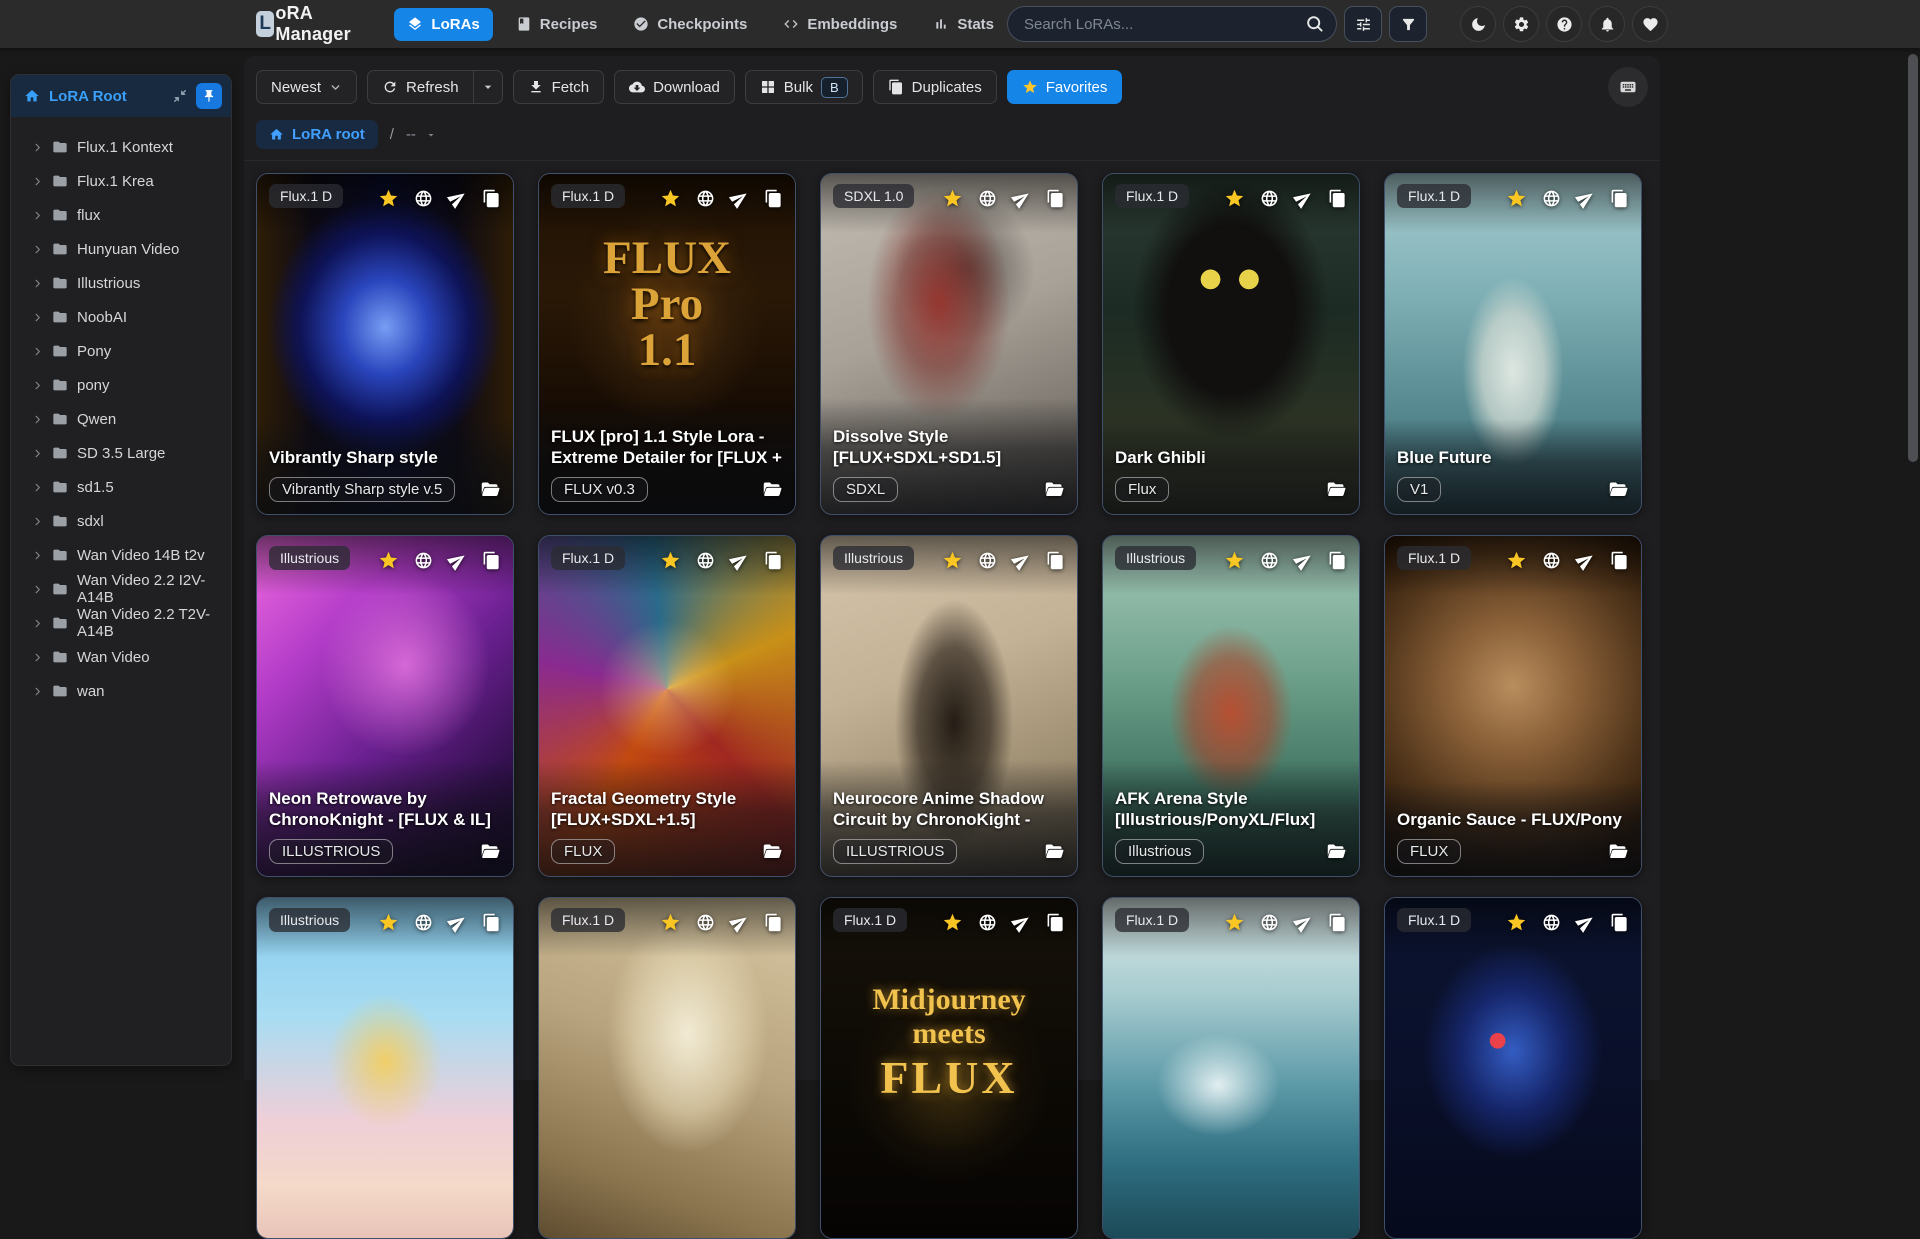 The height and width of the screenshot is (1239, 1920). Describe the element at coordinates (1363, 24) in the screenshot. I see `search-options-button` at that location.